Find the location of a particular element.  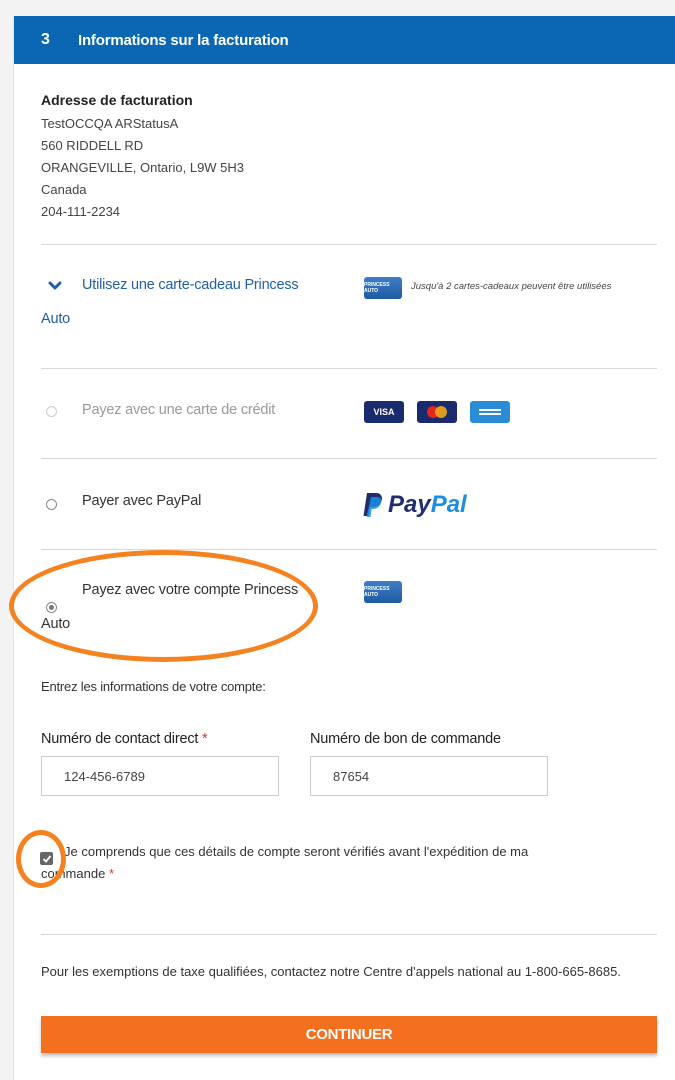

mastercard-icon is located at coordinates (437, 412).